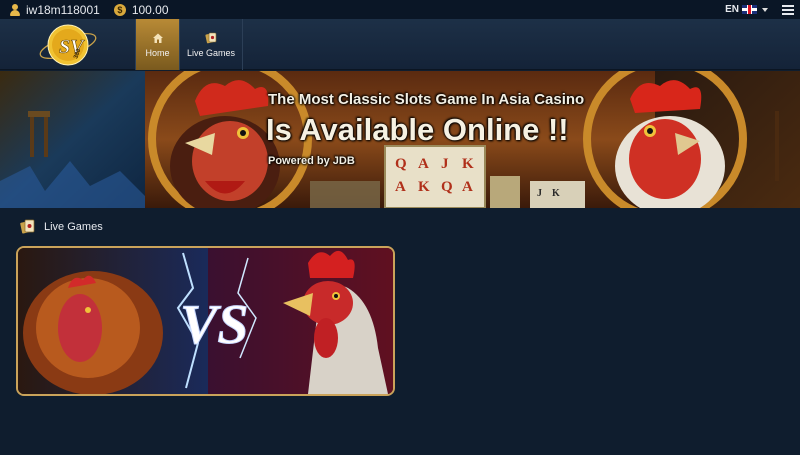 This screenshot has height=455, width=800. What do you see at coordinates (417, 129) in the screenshot?
I see `banner-title: Is Available Online !!` at bounding box center [417, 129].